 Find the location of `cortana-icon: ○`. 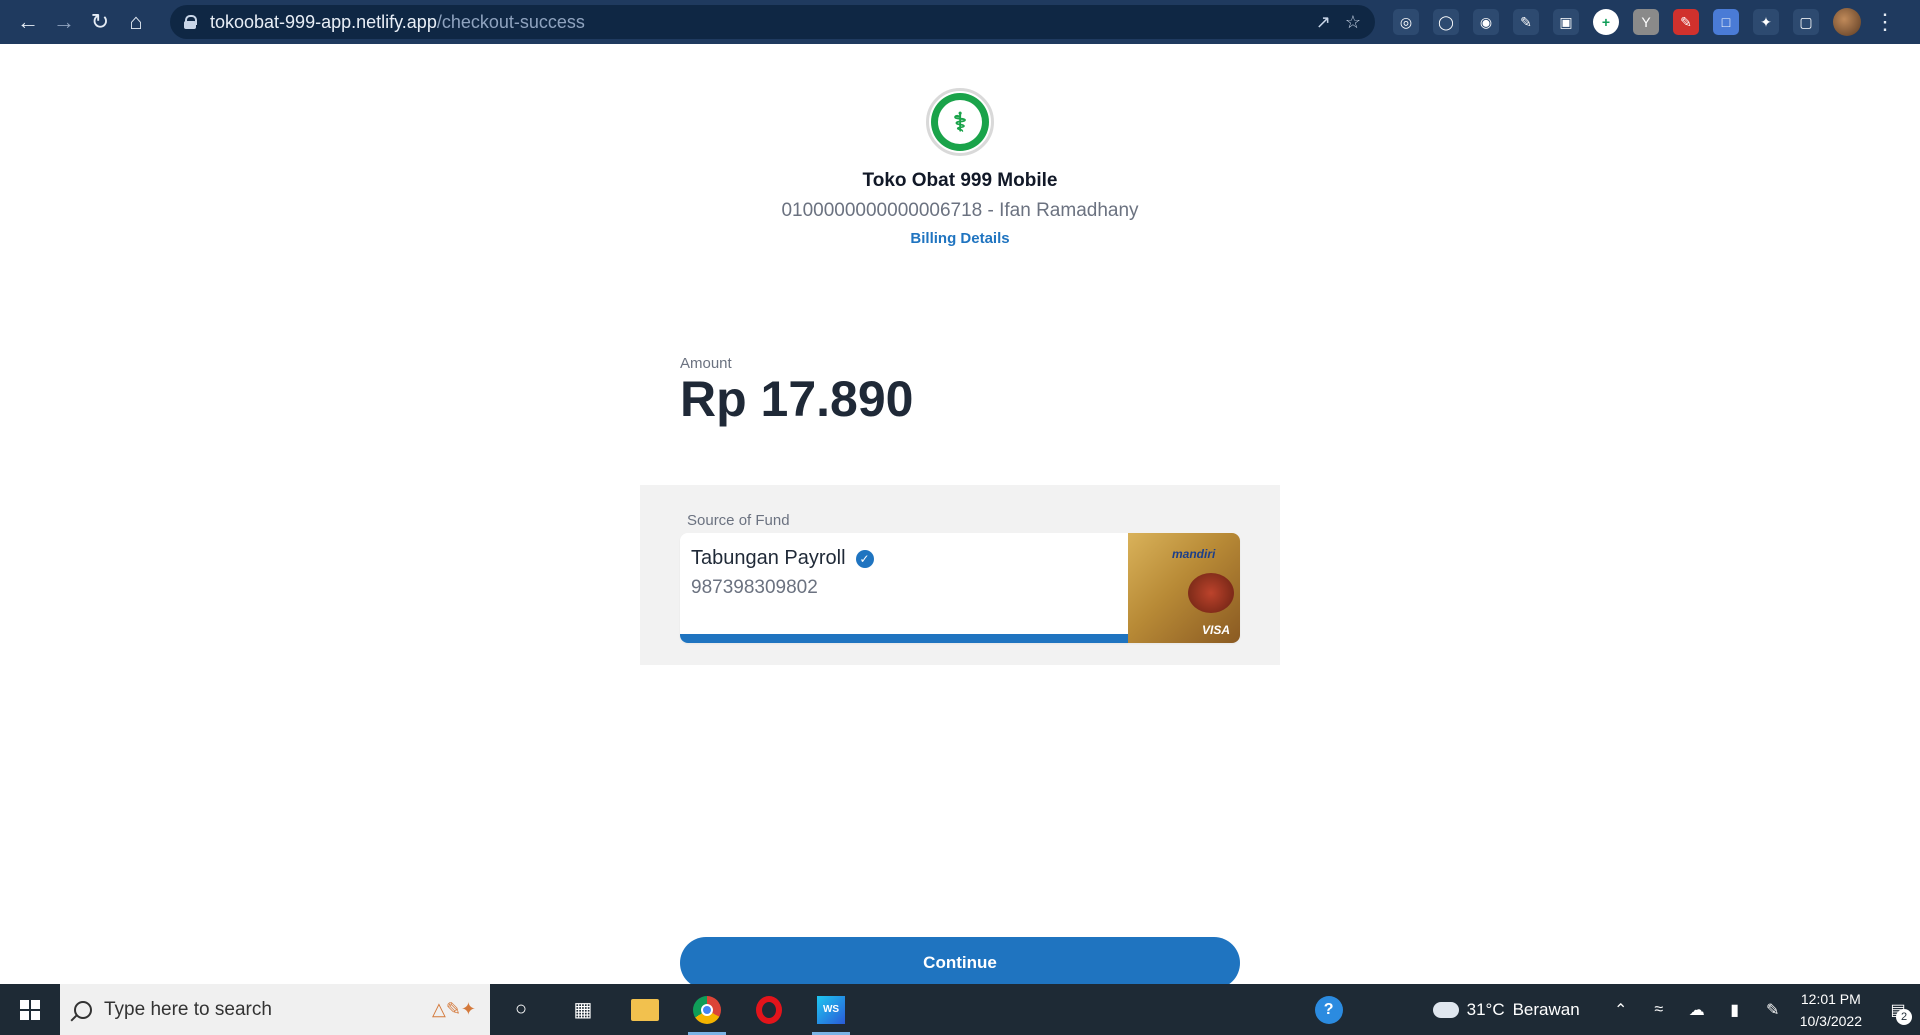

cortana-icon: ○ is located at coordinates (521, 1009).